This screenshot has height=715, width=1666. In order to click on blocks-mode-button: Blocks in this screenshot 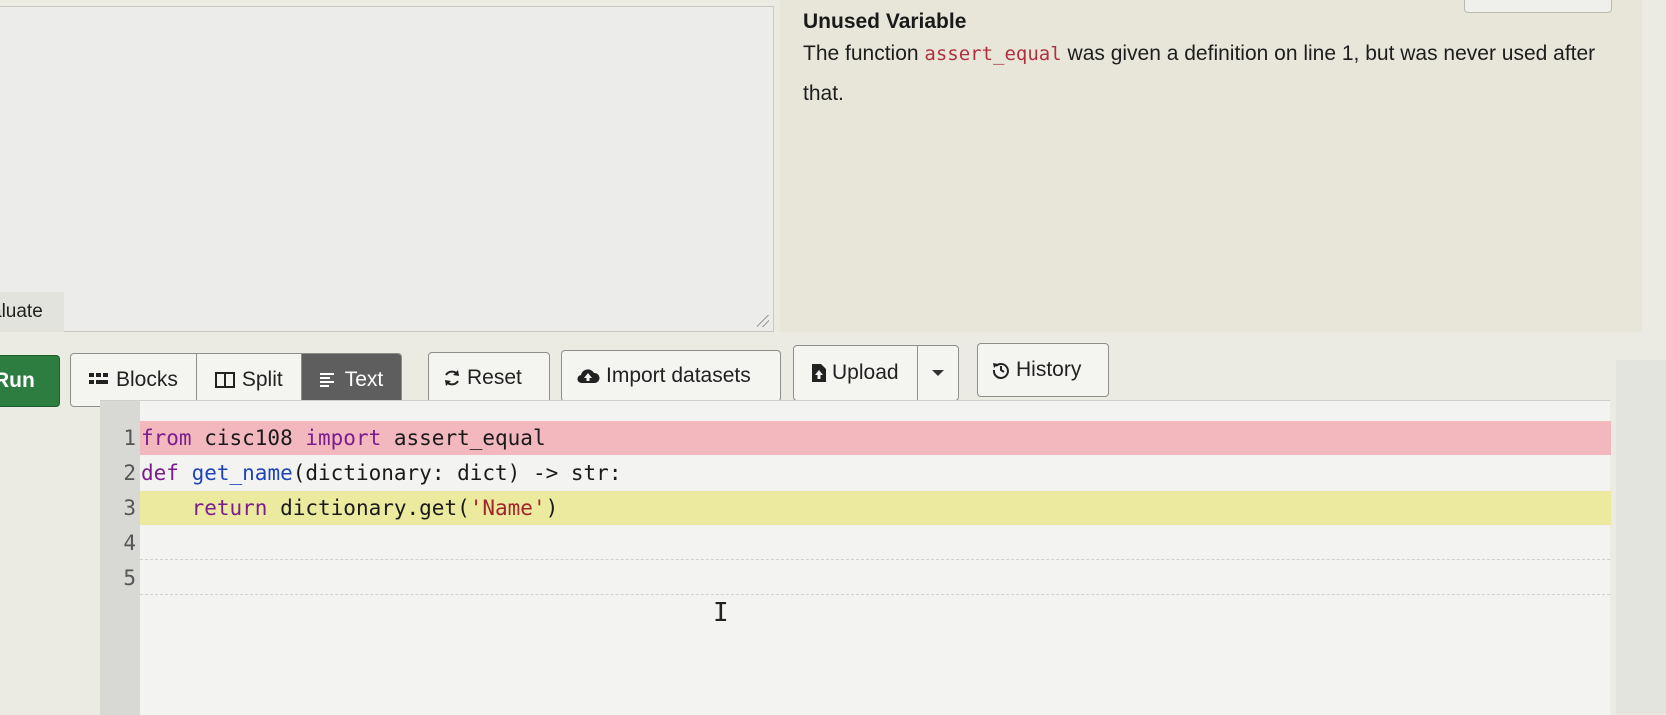, I will do `click(134, 380)`.